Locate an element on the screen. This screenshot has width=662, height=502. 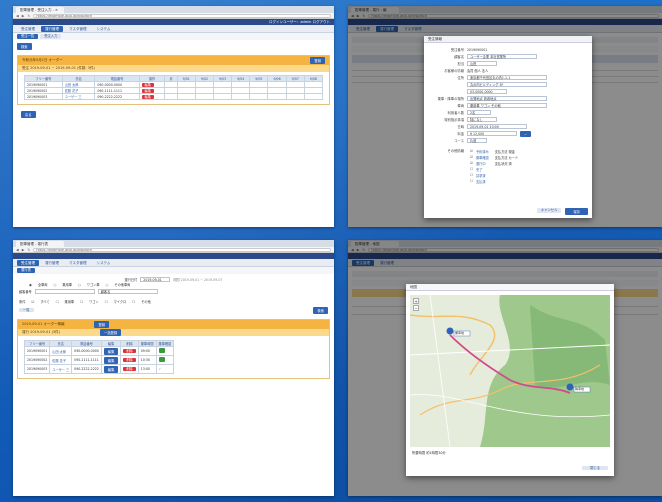
bulk-register-button: 一括登録 is located at coordinates (111, 332).